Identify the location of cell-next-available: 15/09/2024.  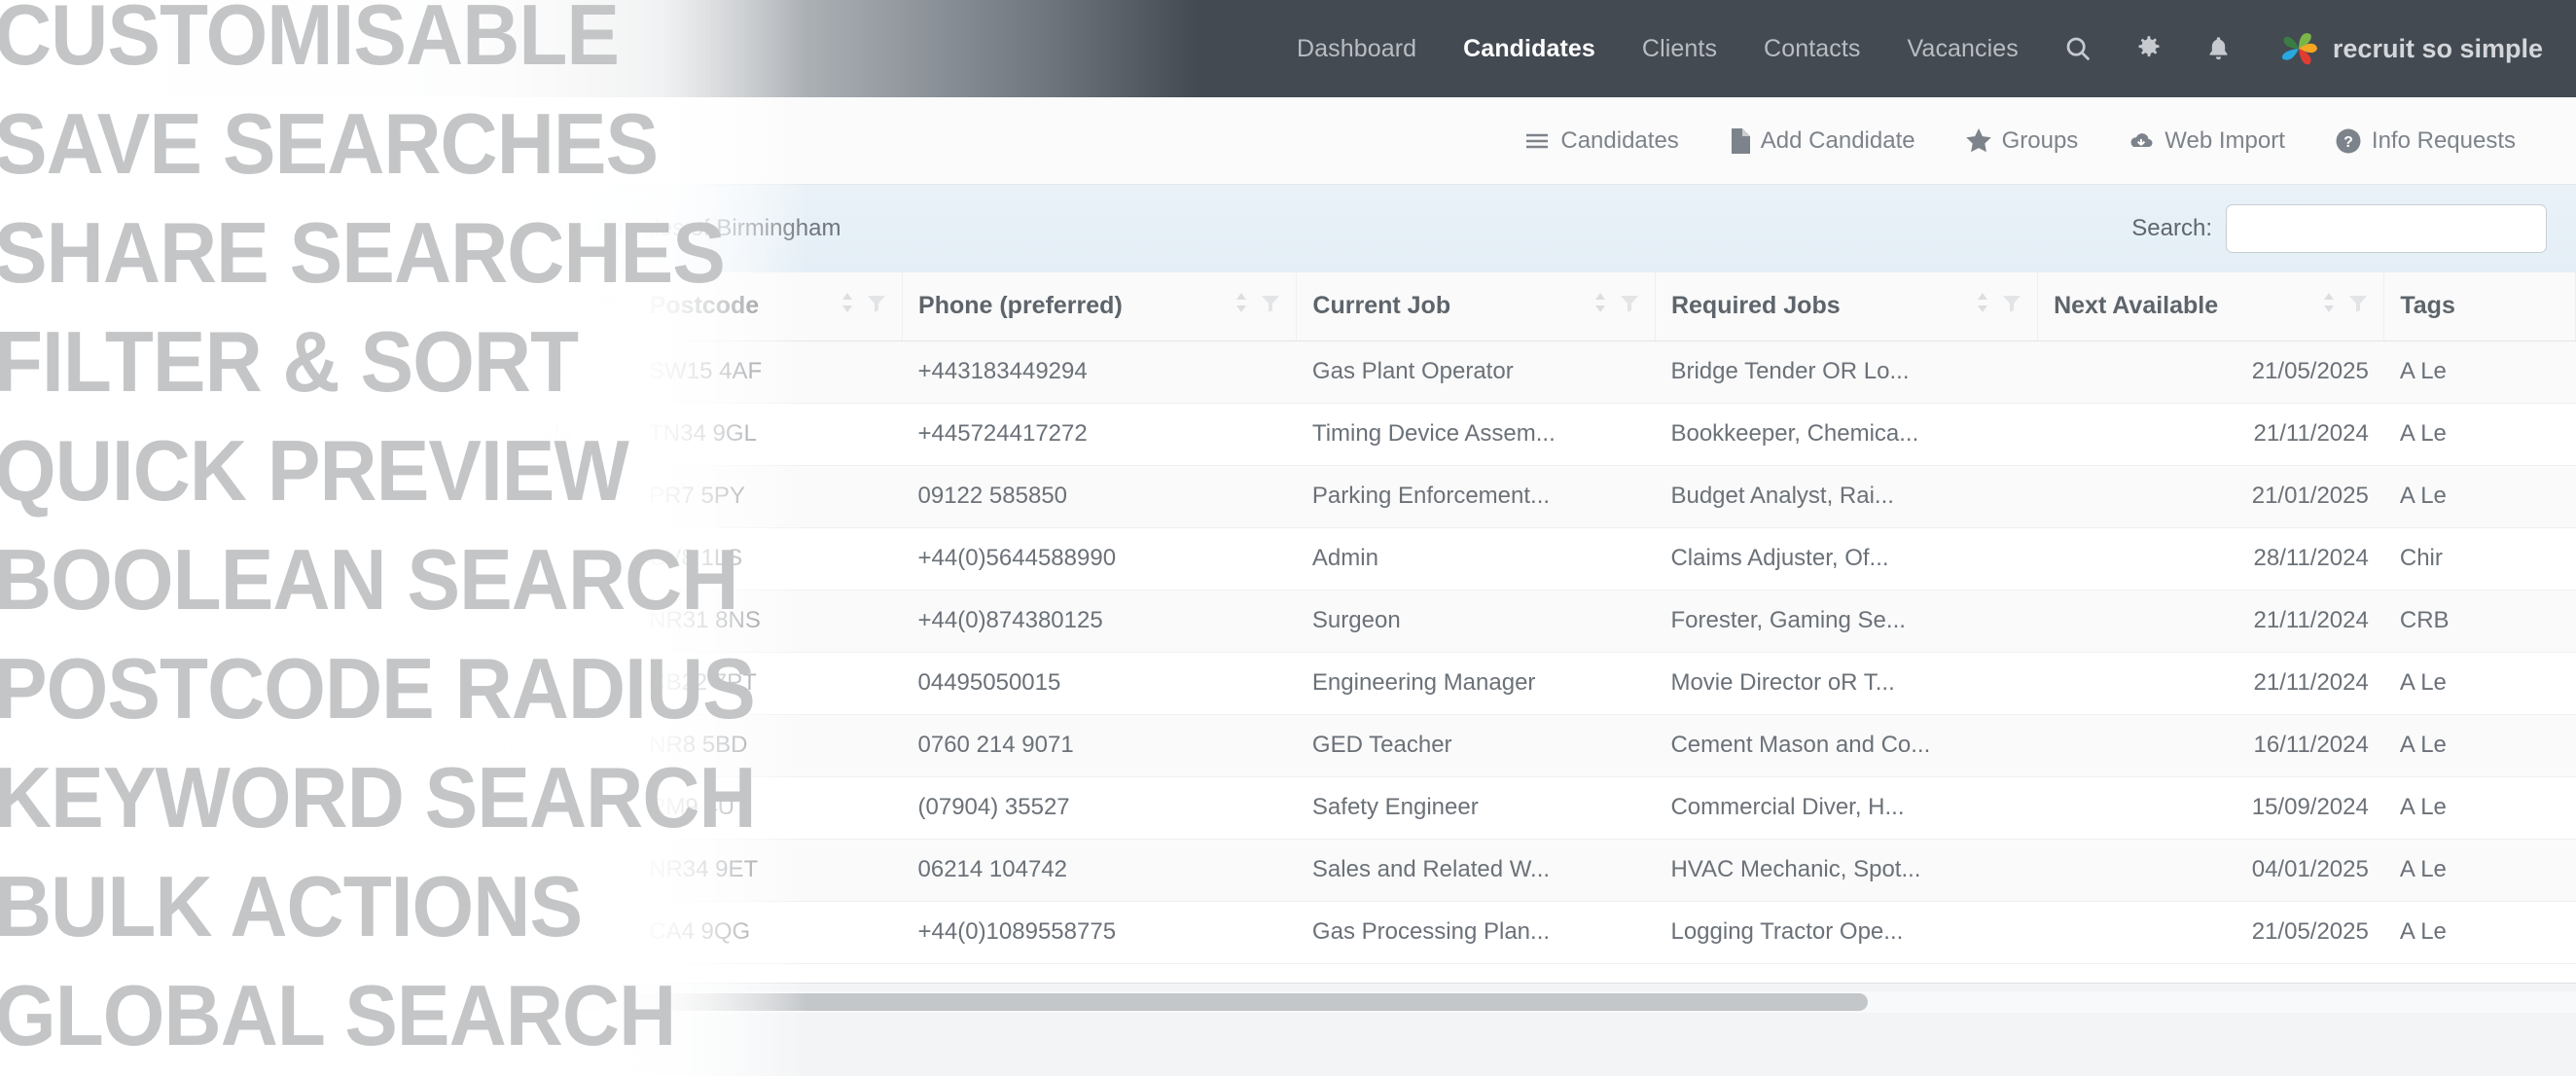
(2210, 808).